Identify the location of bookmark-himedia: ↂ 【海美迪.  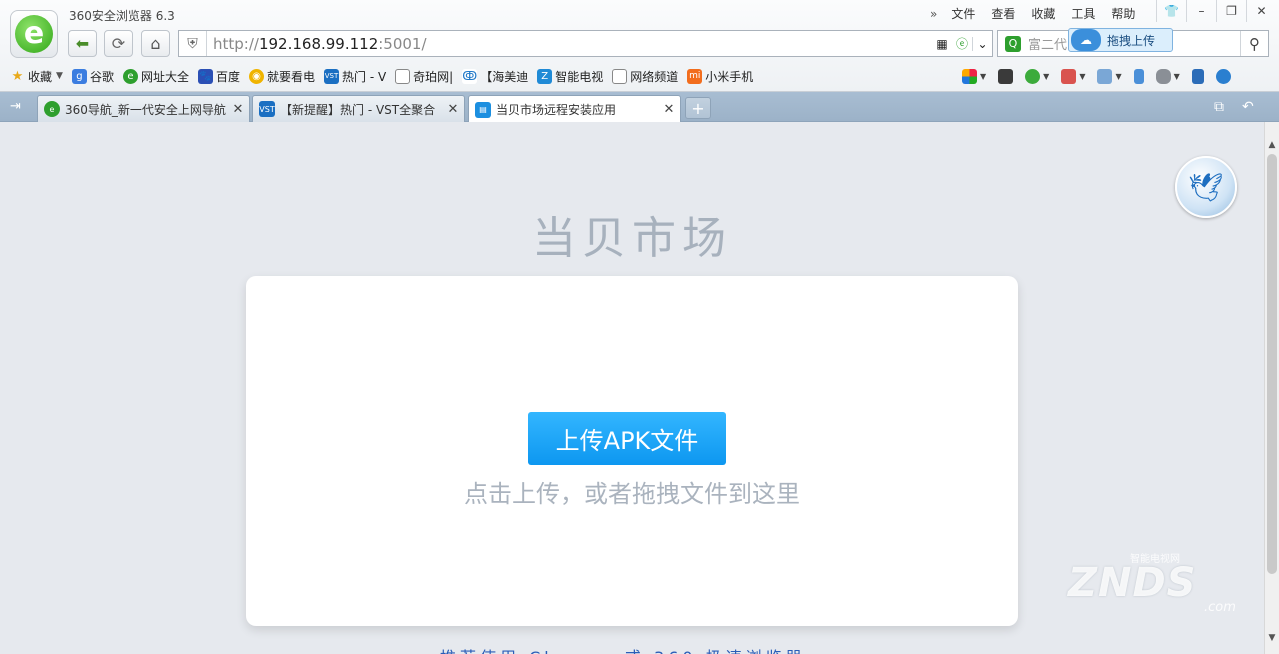
(495, 76).